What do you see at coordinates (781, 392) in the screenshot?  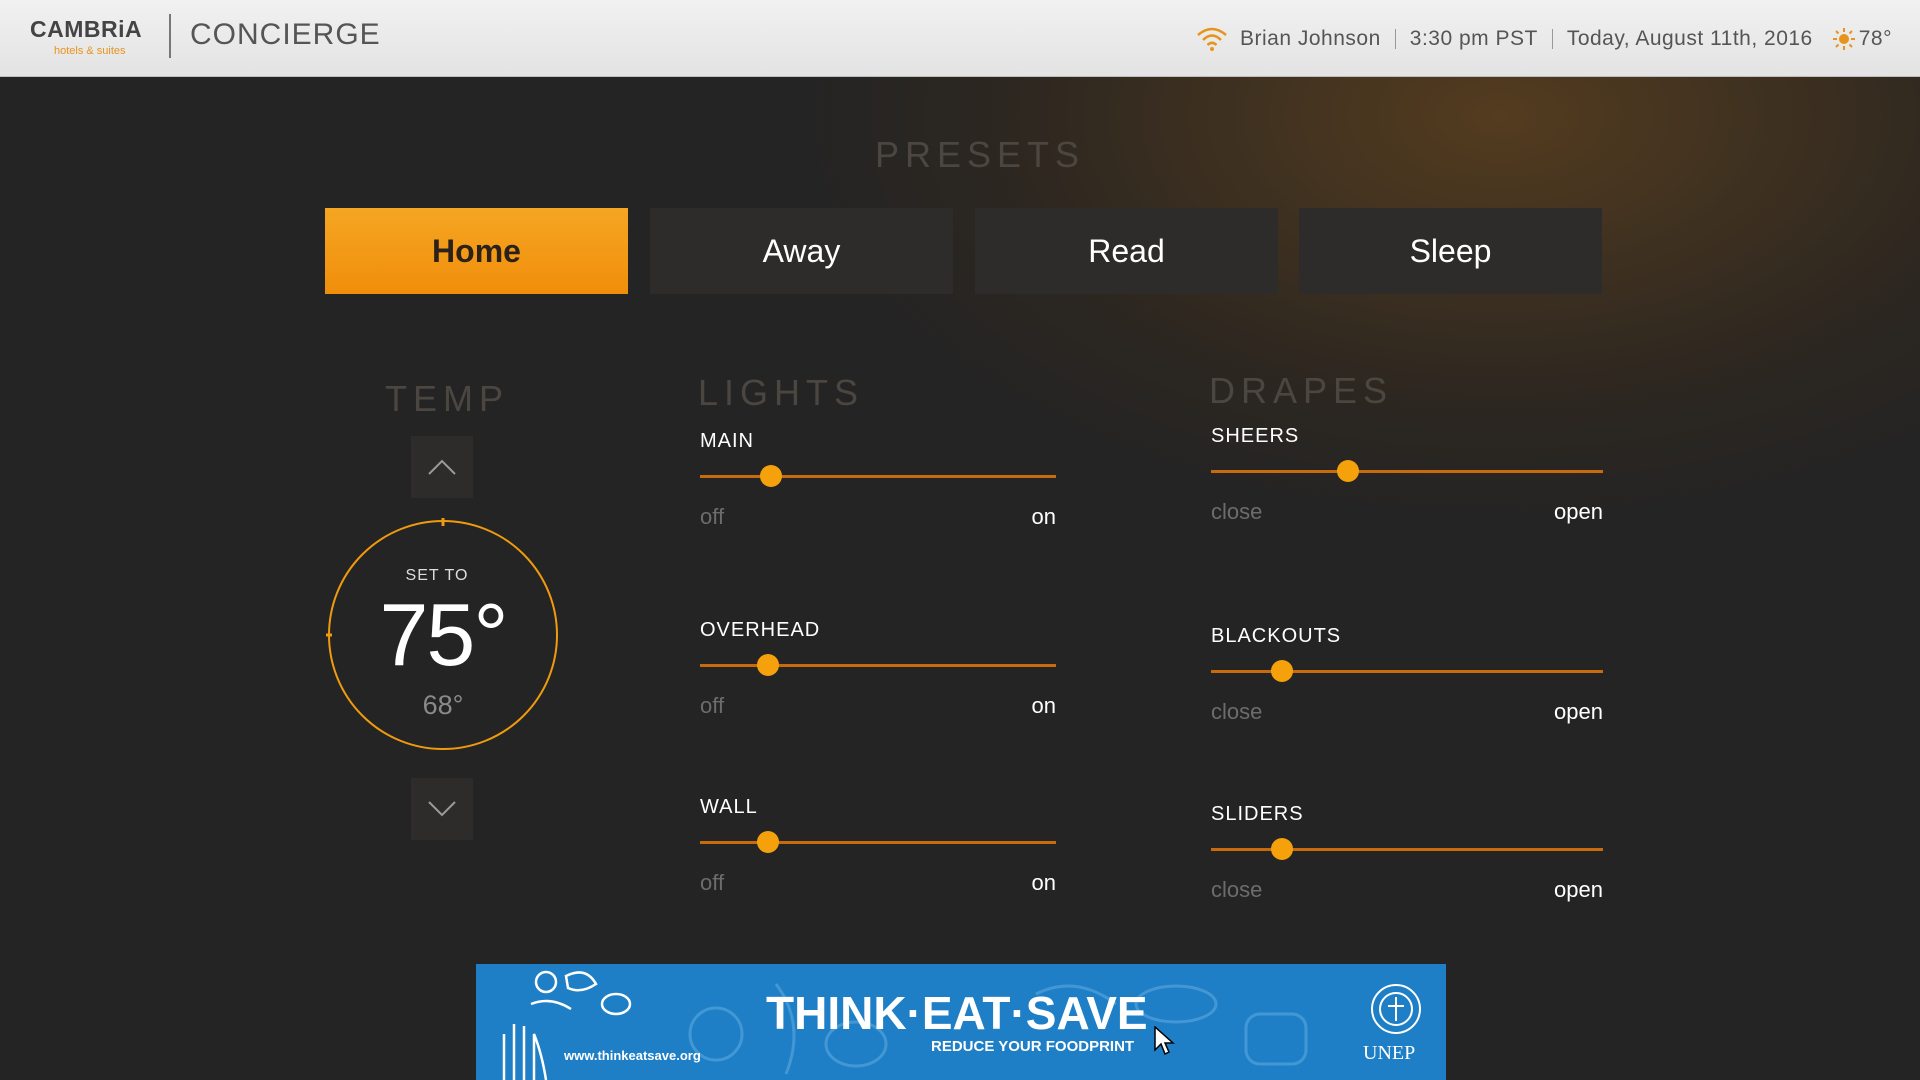 I see `lights-heading: LIGHTS` at bounding box center [781, 392].